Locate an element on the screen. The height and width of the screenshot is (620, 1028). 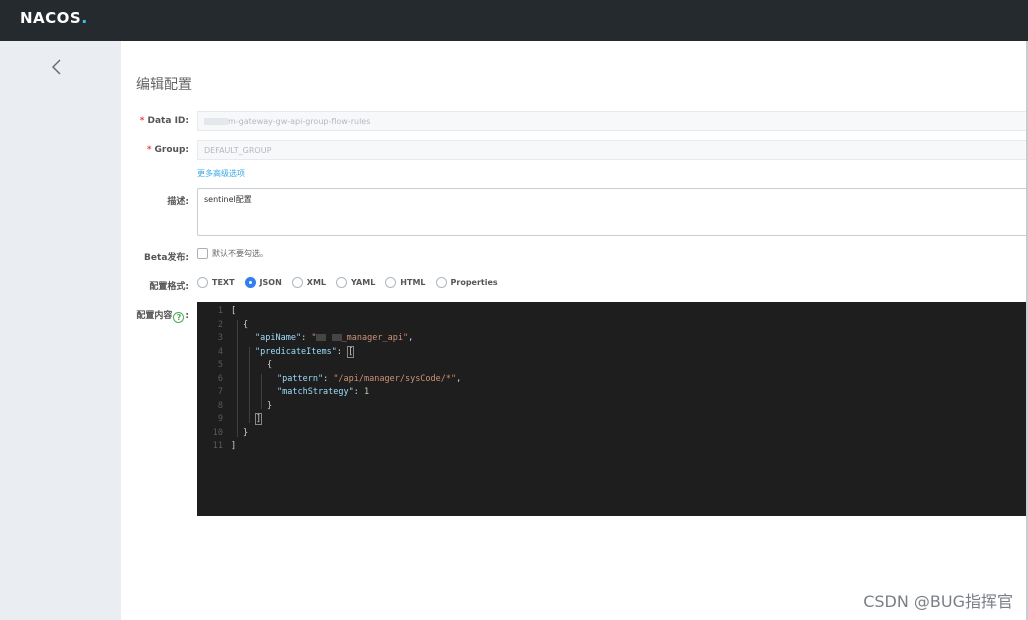
line-number: 1 is located at coordinates (220, 311).